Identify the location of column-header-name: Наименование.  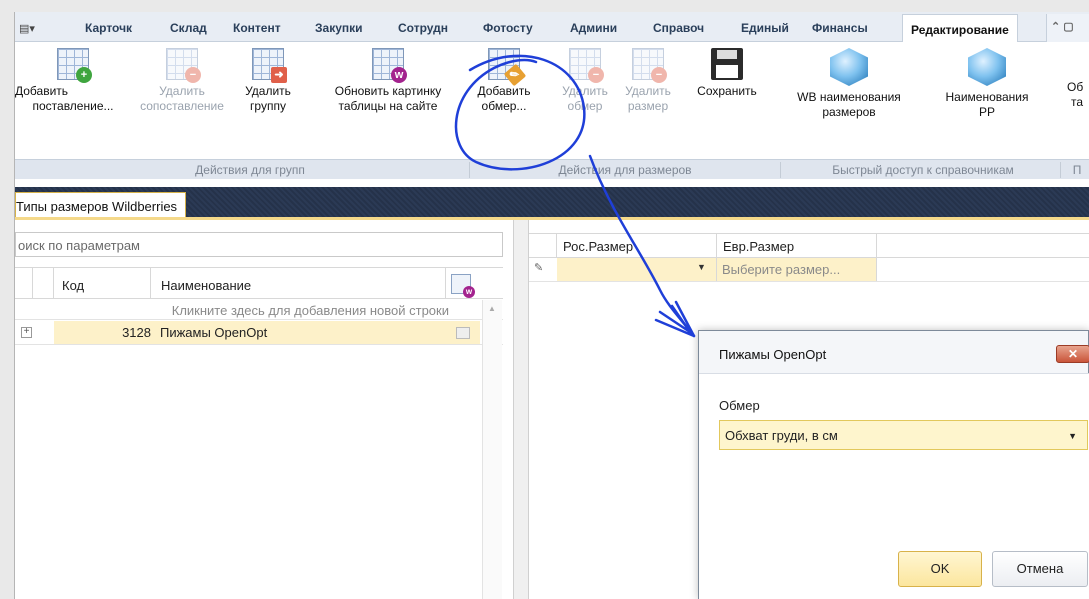
(298, 283).